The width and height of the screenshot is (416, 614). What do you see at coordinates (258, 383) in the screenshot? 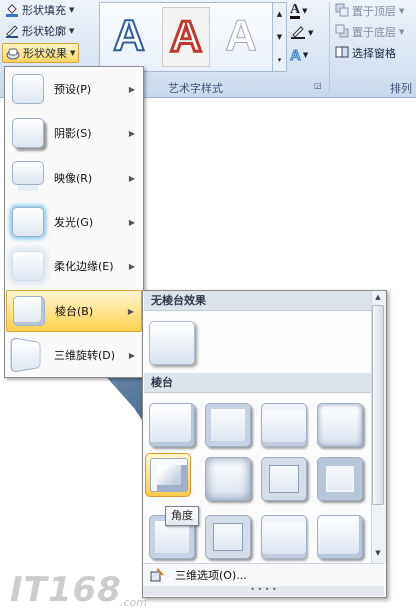
I see `bevel-header: 棱台` at bounding box center [258, 383].